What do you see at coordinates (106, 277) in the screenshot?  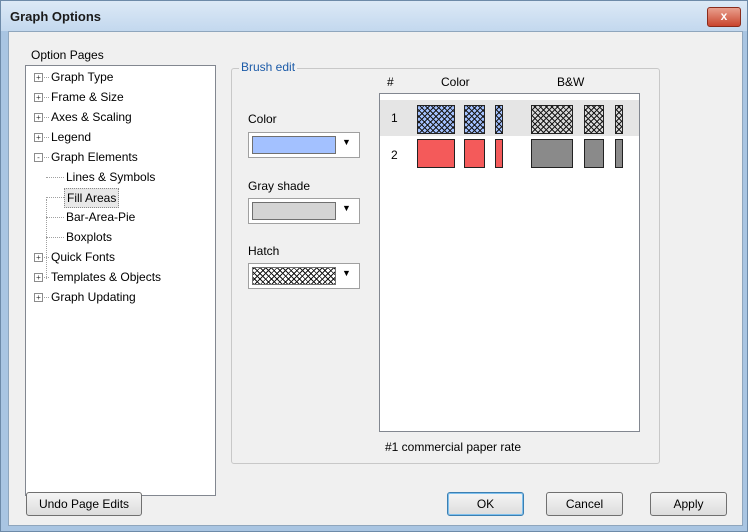 I see `tree-item-label: Templates & Objects` at bounding box center [106, 277].